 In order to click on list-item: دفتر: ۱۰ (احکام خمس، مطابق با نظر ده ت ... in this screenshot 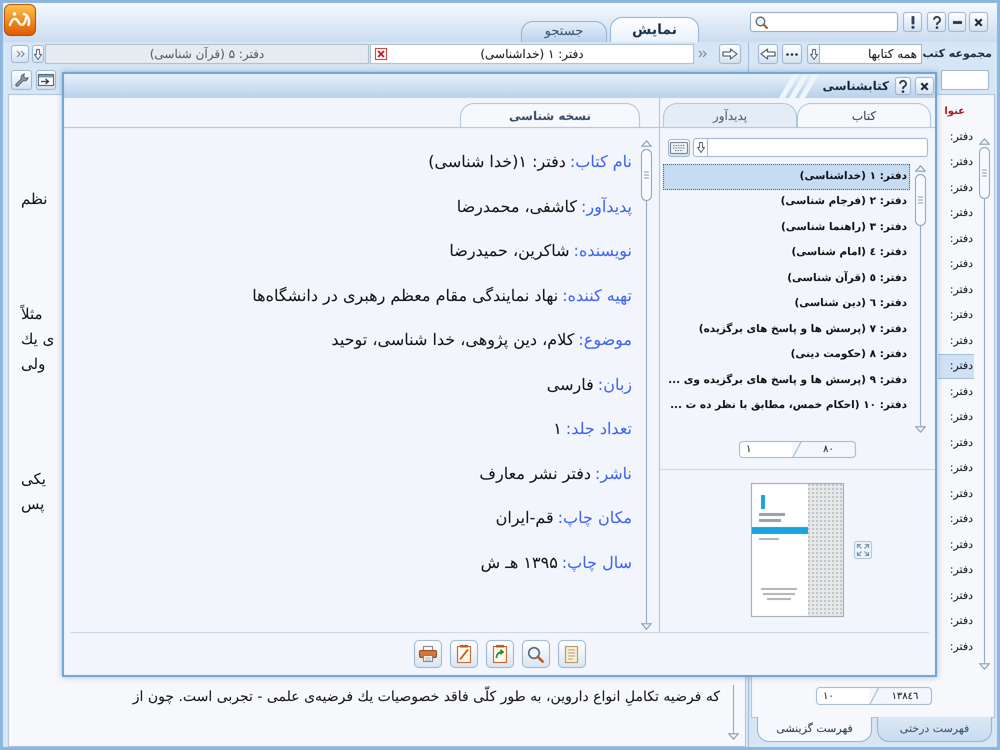, I will do `click(786, 406)`.